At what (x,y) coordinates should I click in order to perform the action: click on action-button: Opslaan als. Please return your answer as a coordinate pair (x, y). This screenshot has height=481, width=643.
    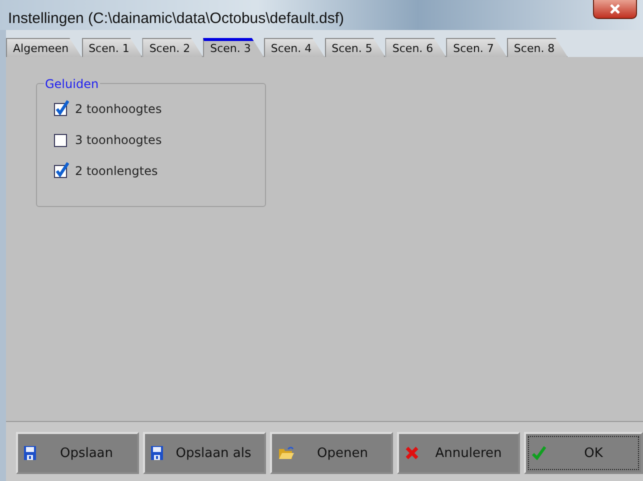
    Looking at the image, I should click on (204, 453).